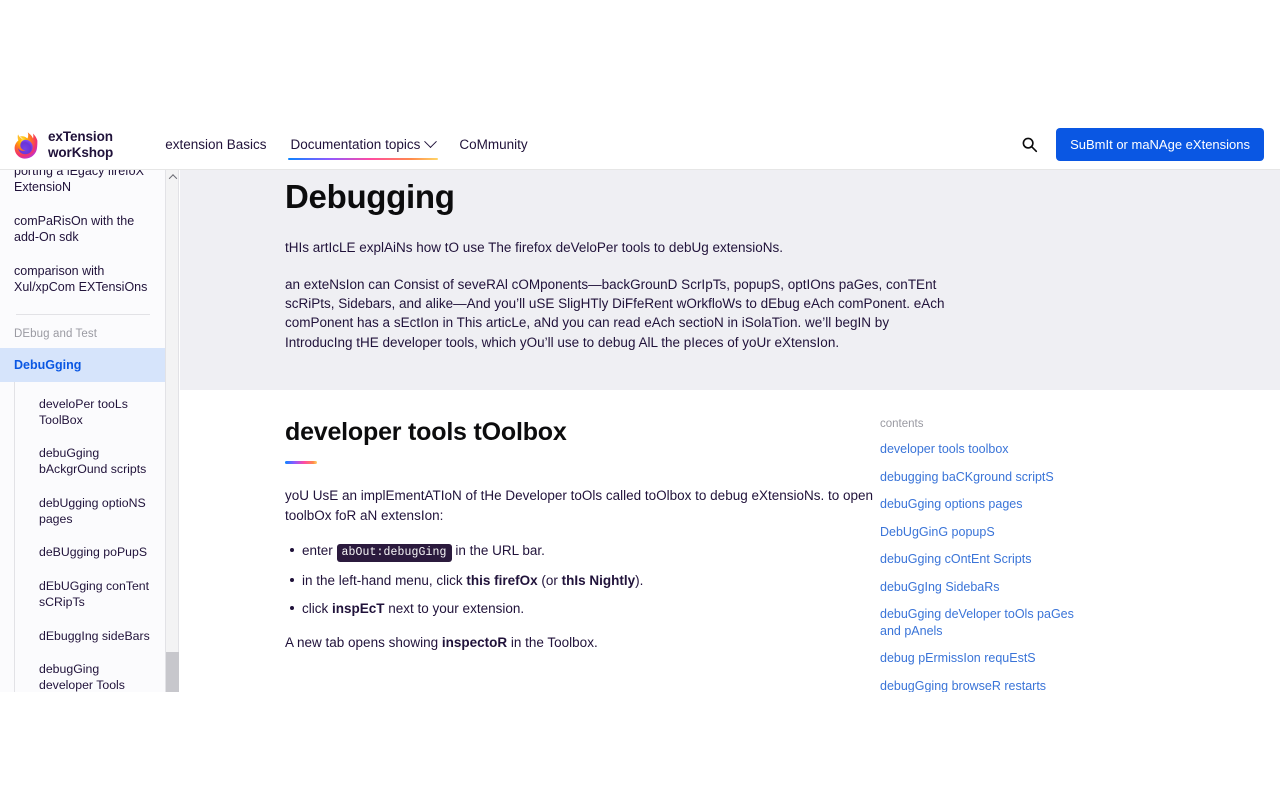 The height and width of the screenshot is (800, 1280). I want to click on step-1-text-post: in the URL bar., so click(498, 551).